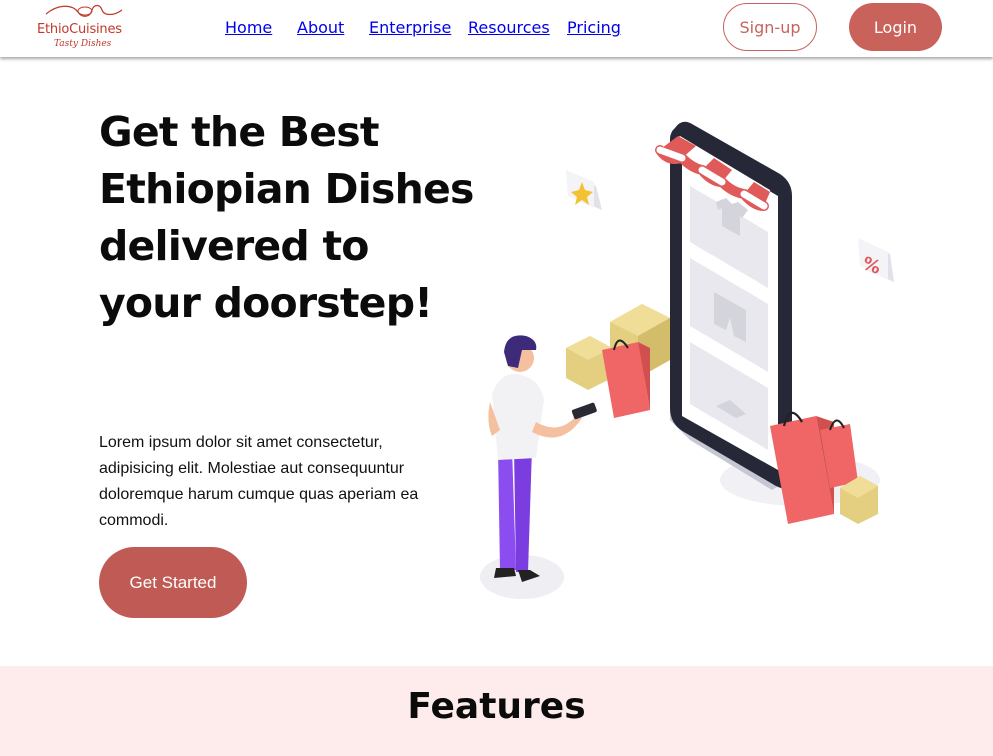 The height and width of the screenshot is (756, 993). I want to click on nav-link-pricing: Pricing, so click(594, 27).